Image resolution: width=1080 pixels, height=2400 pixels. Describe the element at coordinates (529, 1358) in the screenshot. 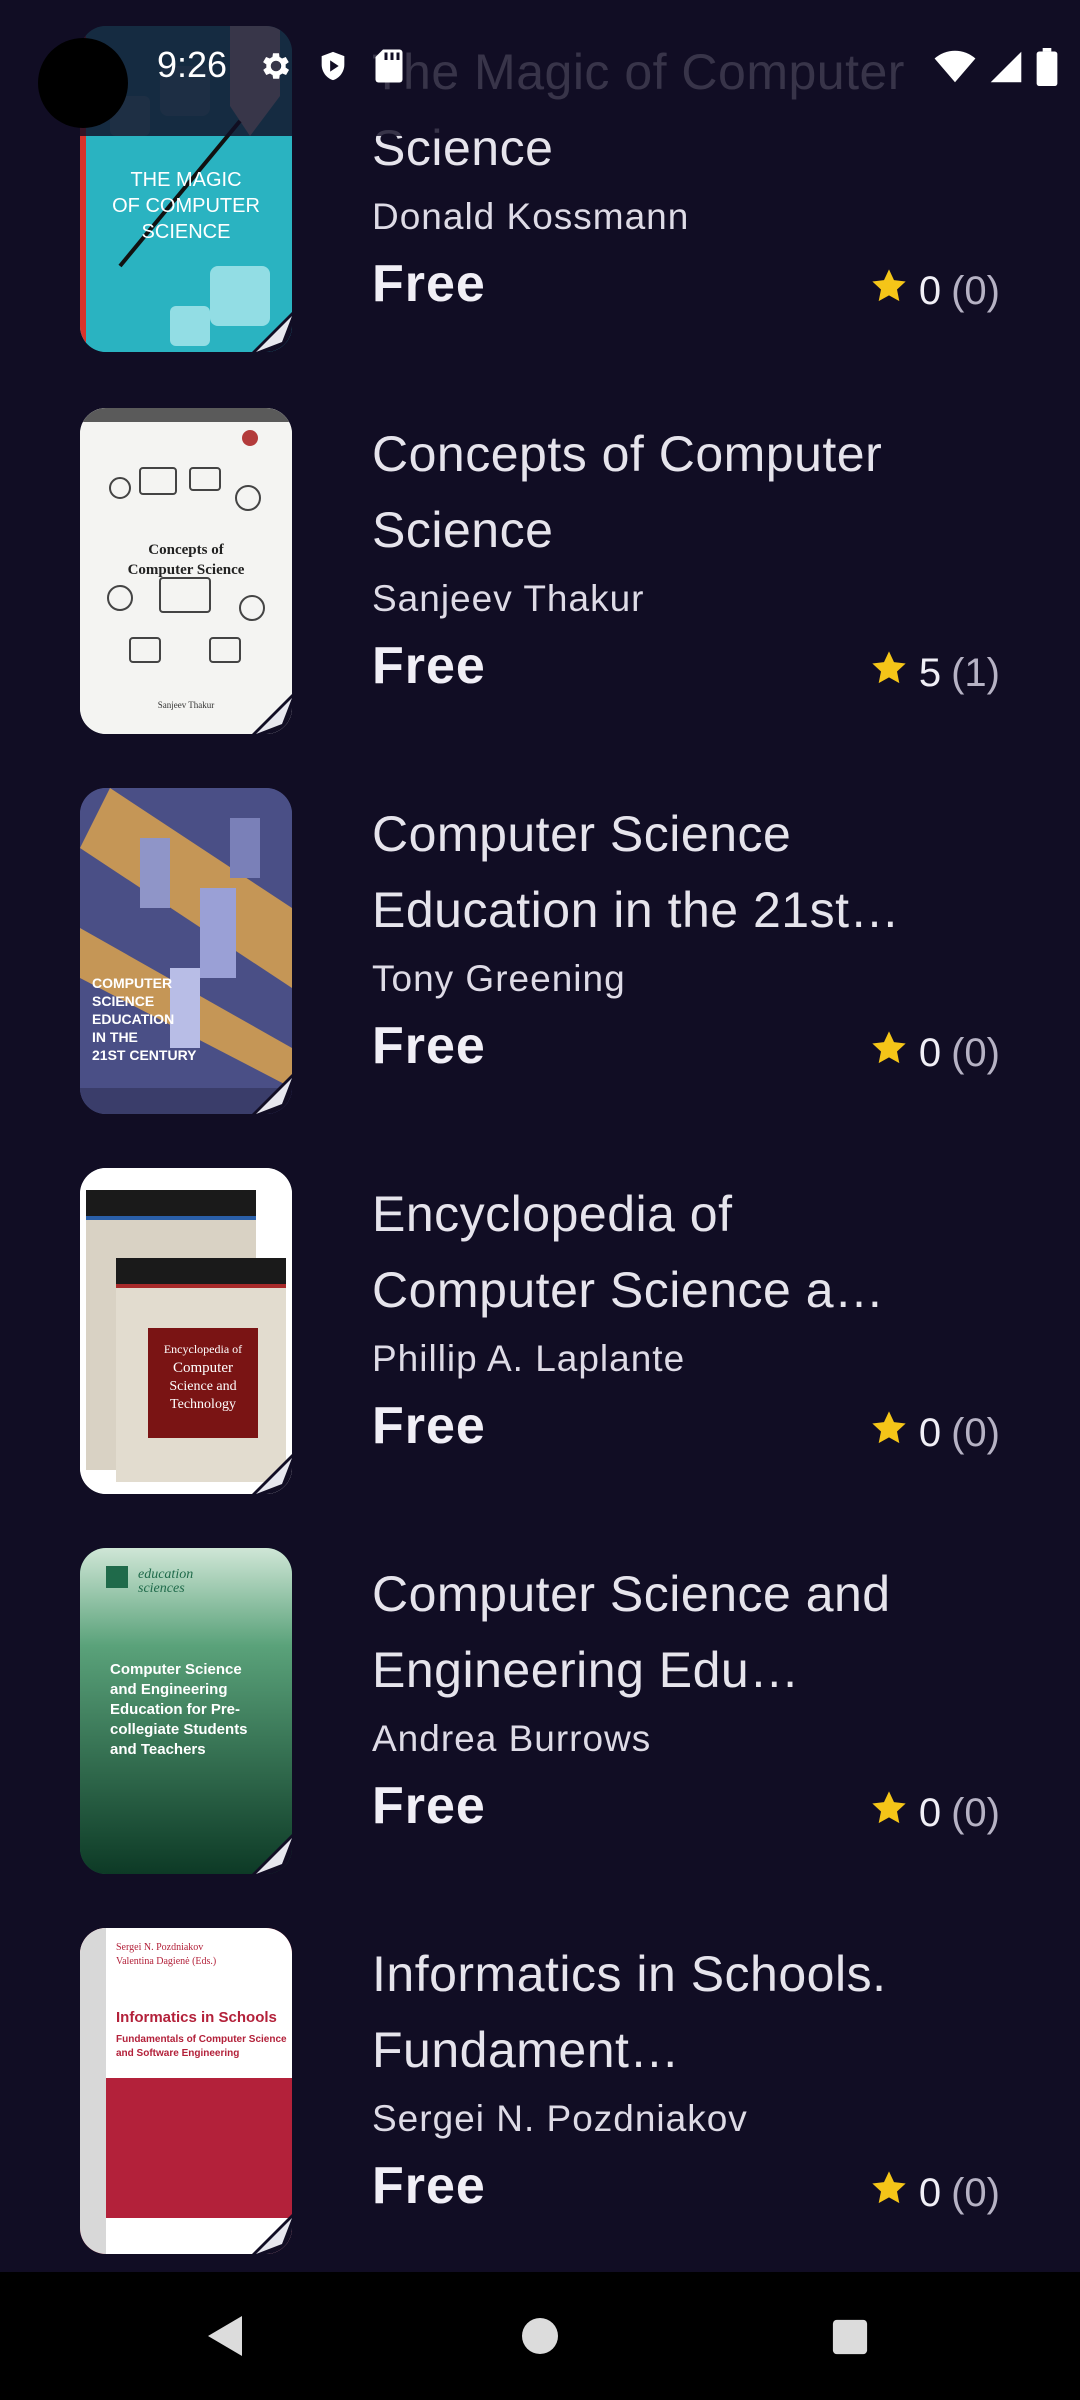

I see `book-author: Phillip A. Laplante` at that location.